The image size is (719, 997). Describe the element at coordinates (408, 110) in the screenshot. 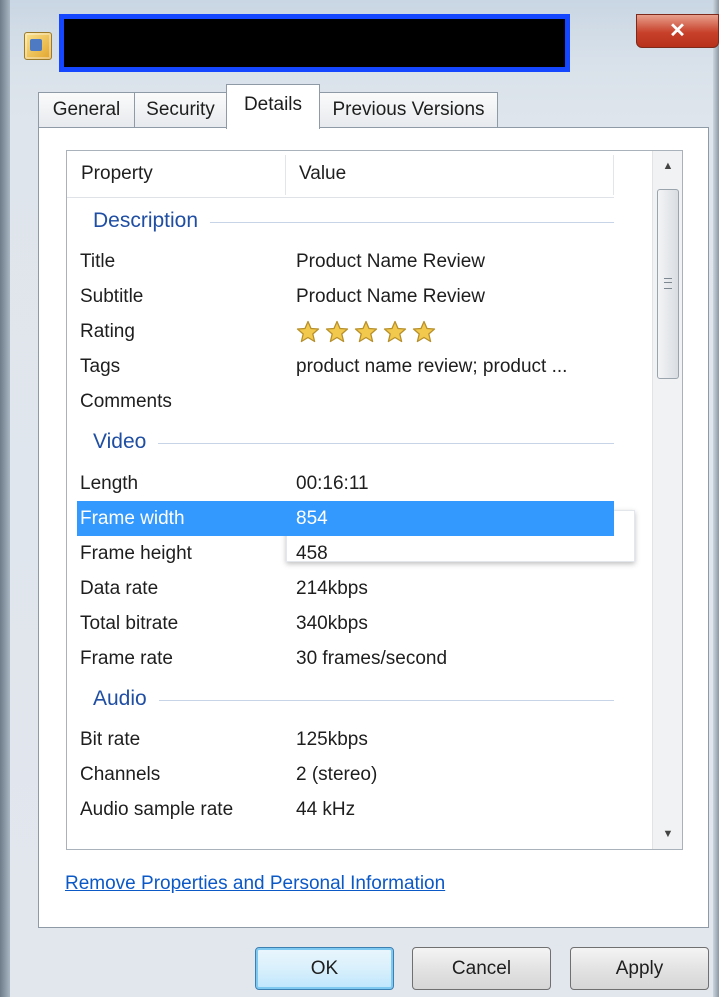

I see `tab-previous-versions: Previous Versions` at that location.